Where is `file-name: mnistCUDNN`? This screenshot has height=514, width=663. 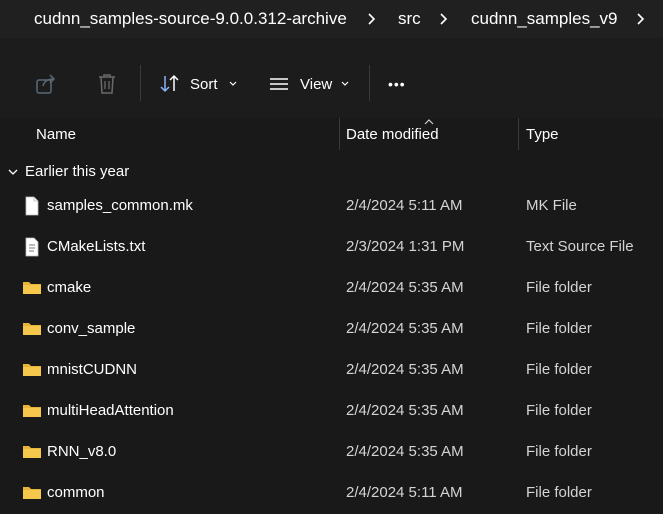
file-name: mnistCUDNN is located at coordinates (92, 369).